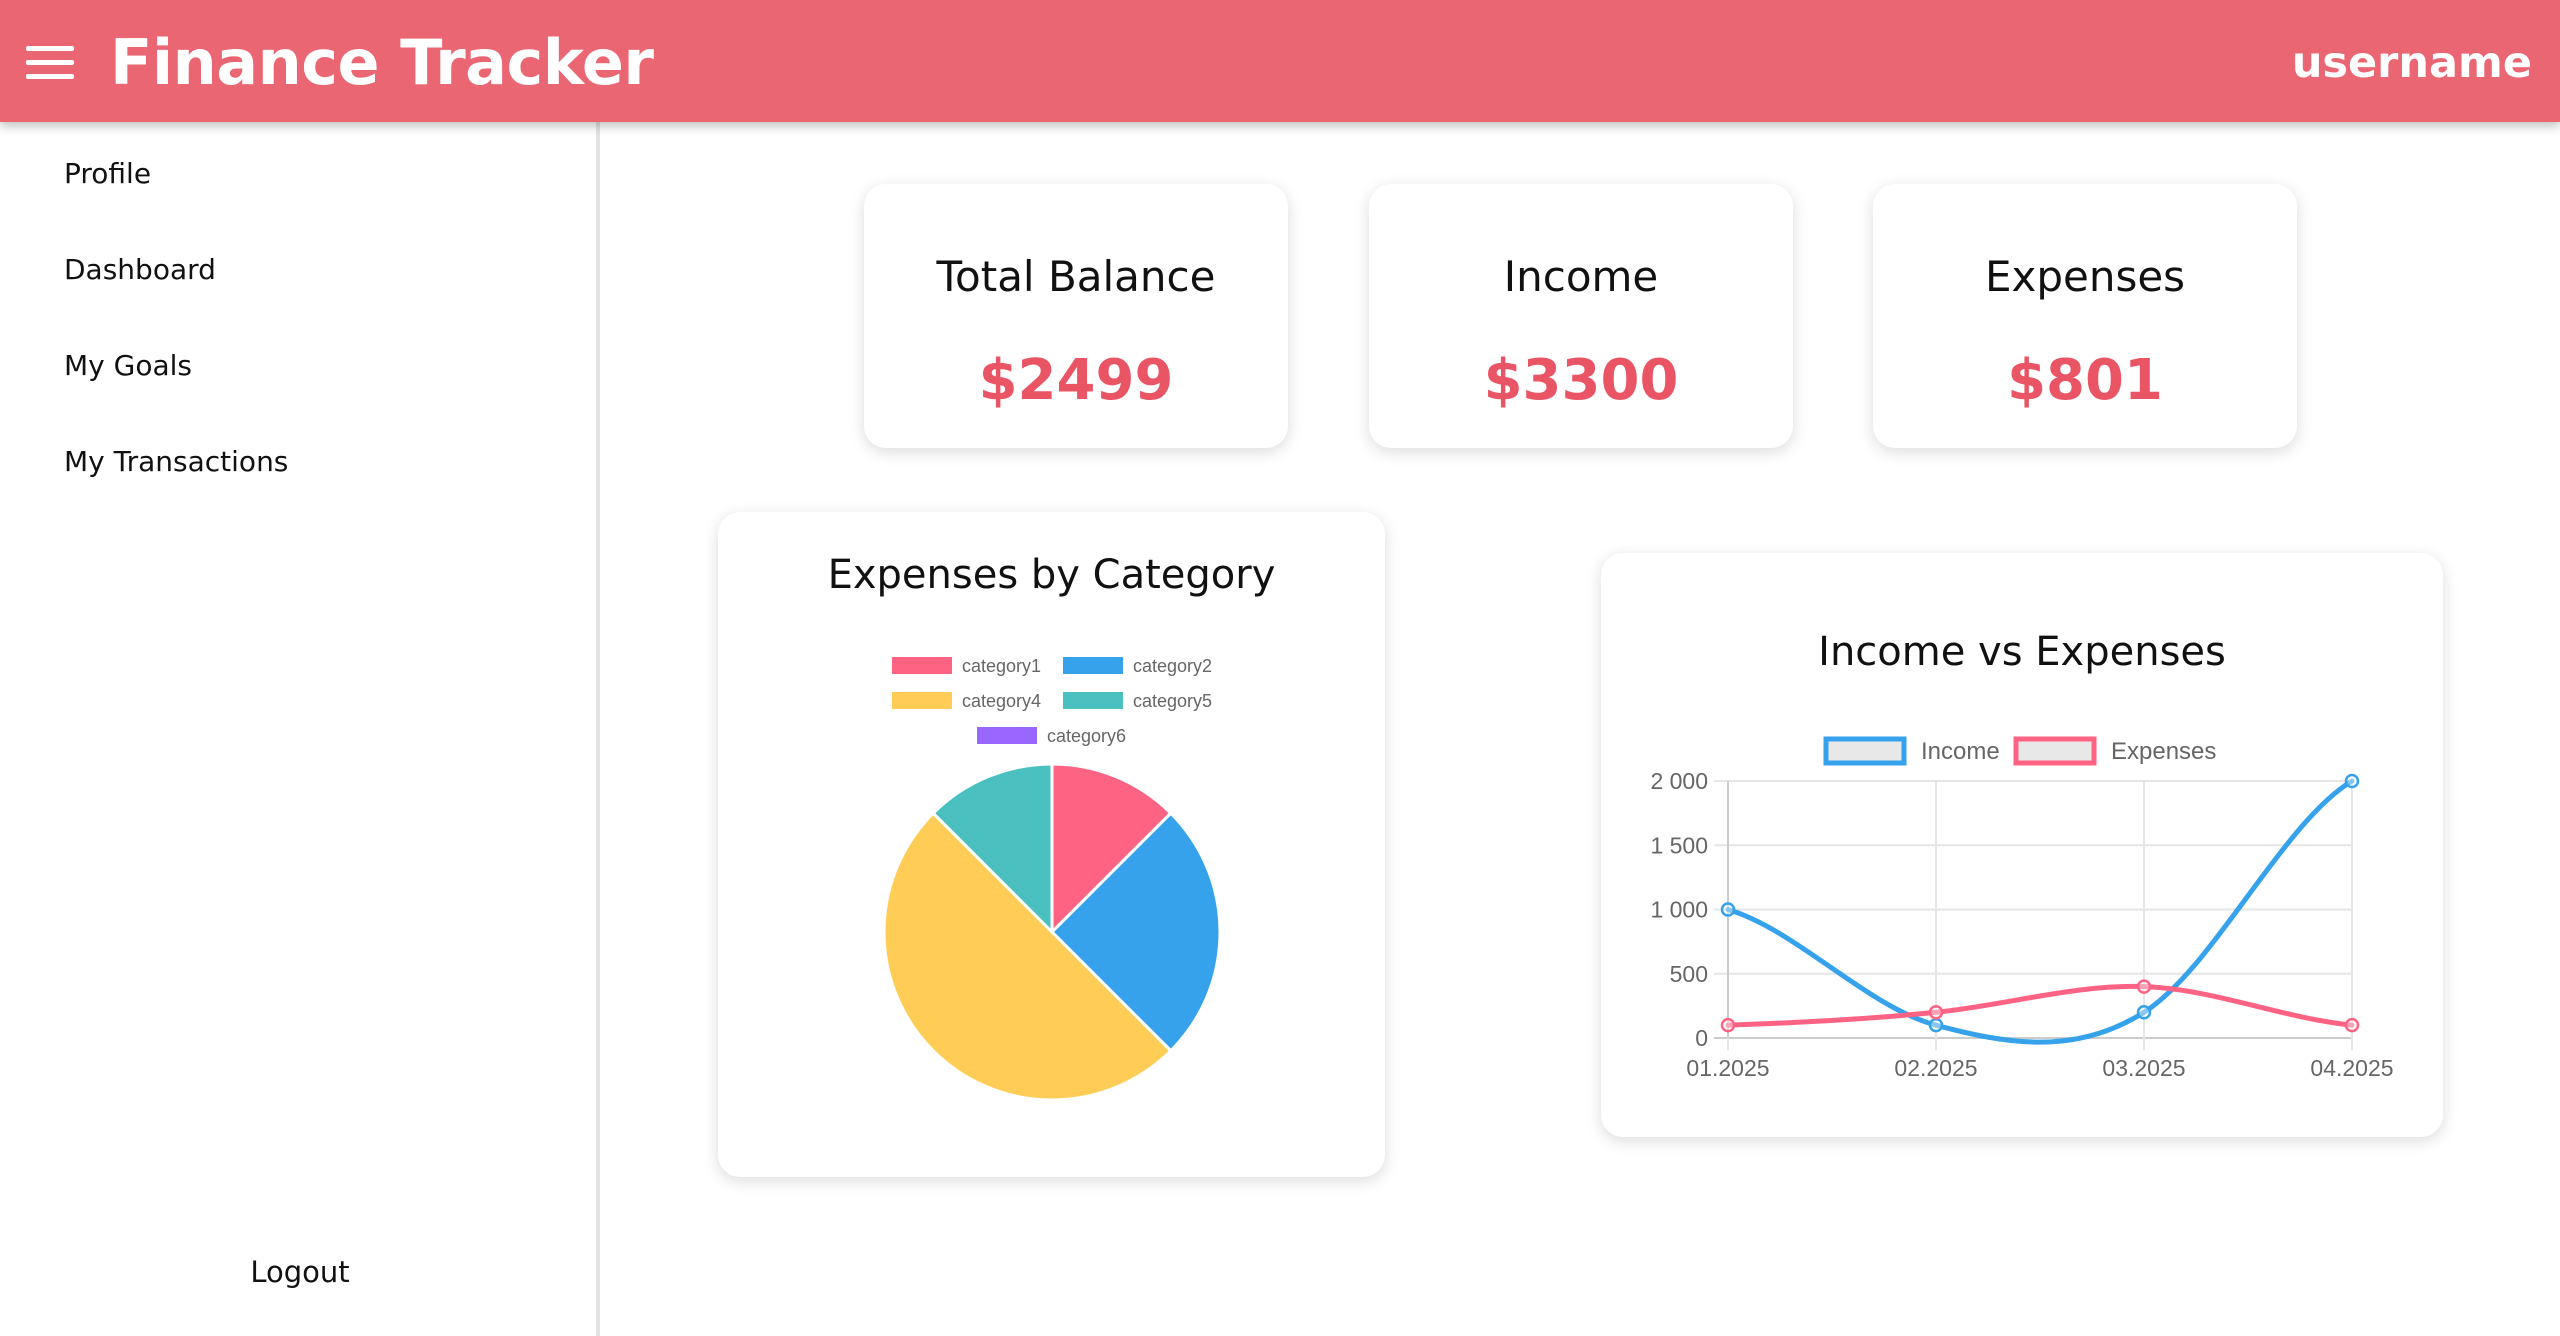  I want to click on sidebar-item-my-goals: My Goals, so click(128, 365).